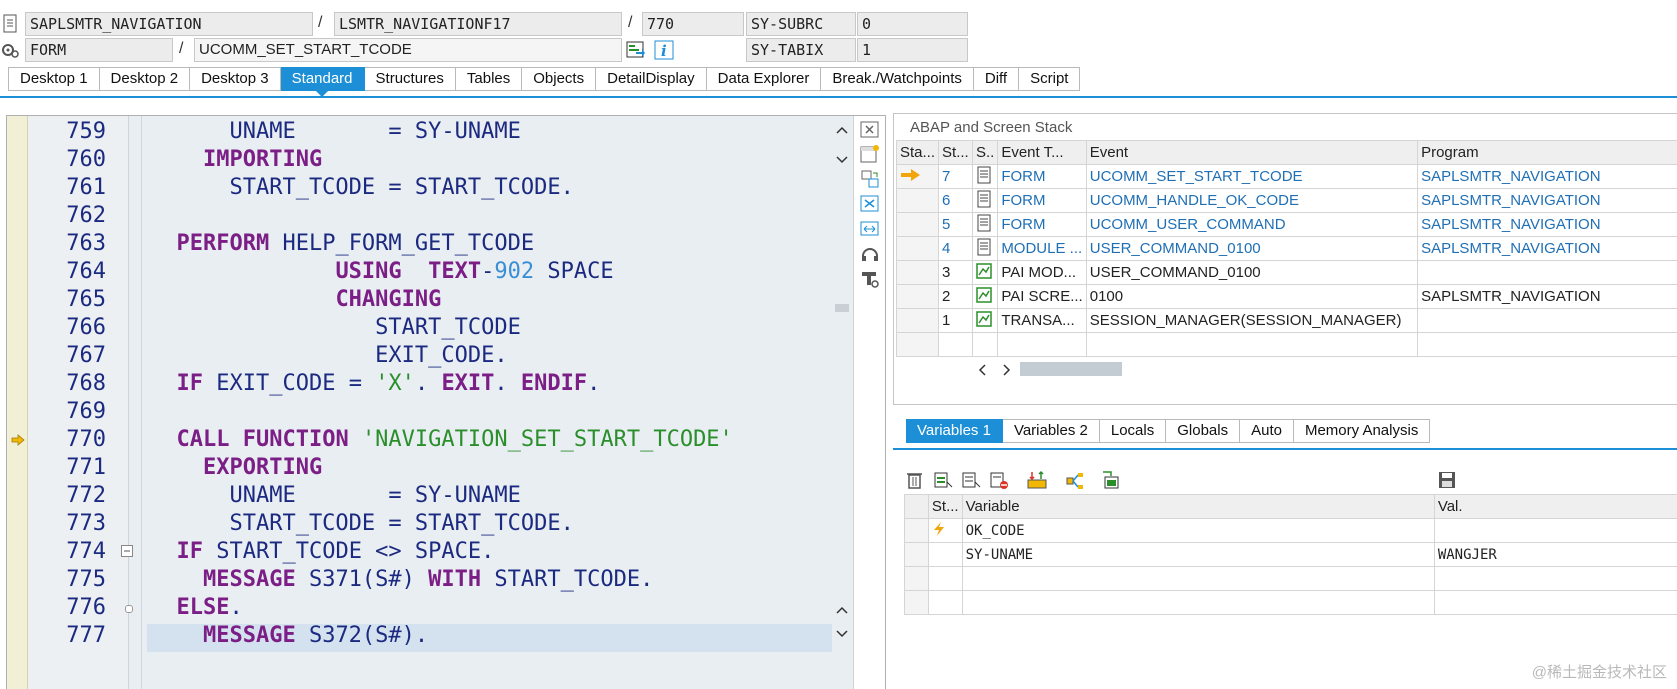 The width and height of the screenshot is (1677, 689). What do you see at coordinates (764, 79) in the screenshot?
I see `tab-data-explorer: Data Explorer` at bounding box center [764, 79].